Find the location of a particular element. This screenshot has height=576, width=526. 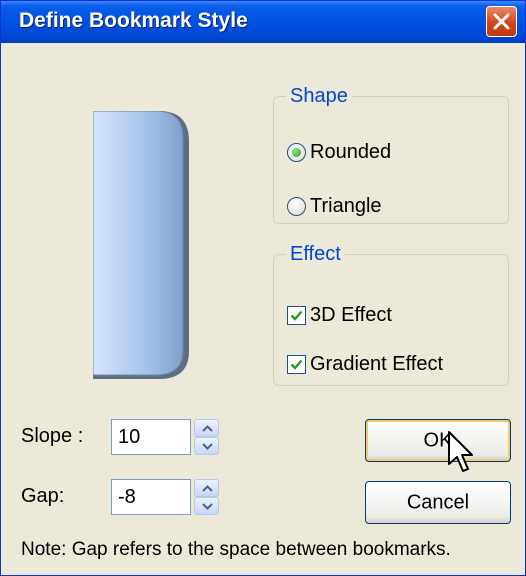

gap-value: -8 is located at coordinates (127, 497).